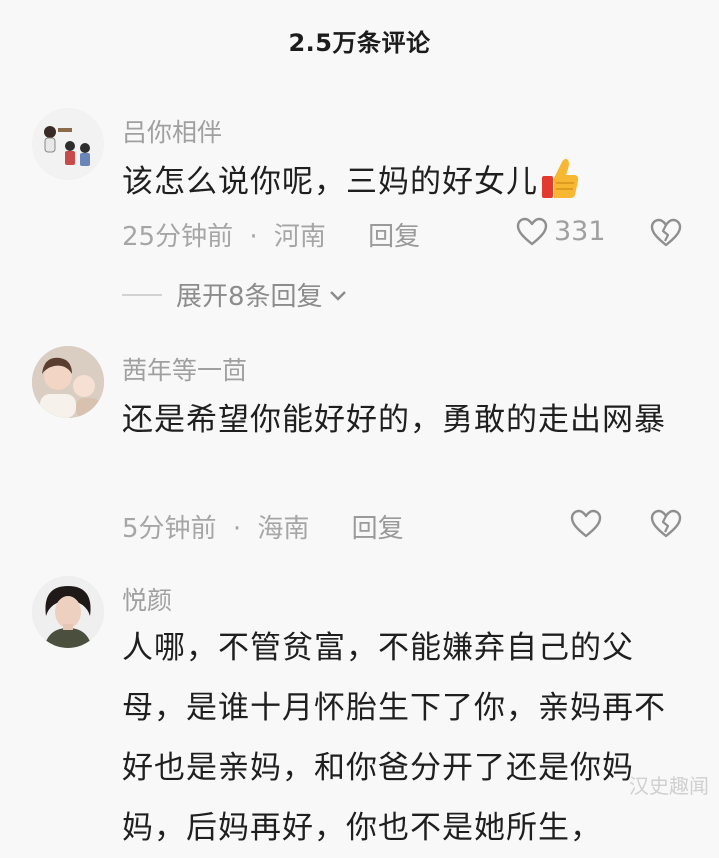  Describe the element at coordinates (172, 131) in the screenshot. I see `comment-author: 吕你相伴` at that location.